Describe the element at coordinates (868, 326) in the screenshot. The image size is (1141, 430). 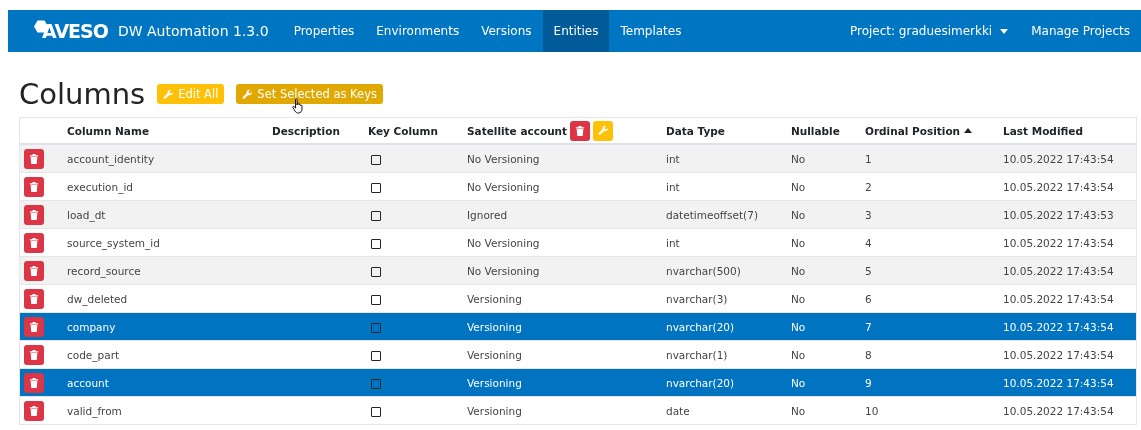
I see `table-cell: 7` at that location.